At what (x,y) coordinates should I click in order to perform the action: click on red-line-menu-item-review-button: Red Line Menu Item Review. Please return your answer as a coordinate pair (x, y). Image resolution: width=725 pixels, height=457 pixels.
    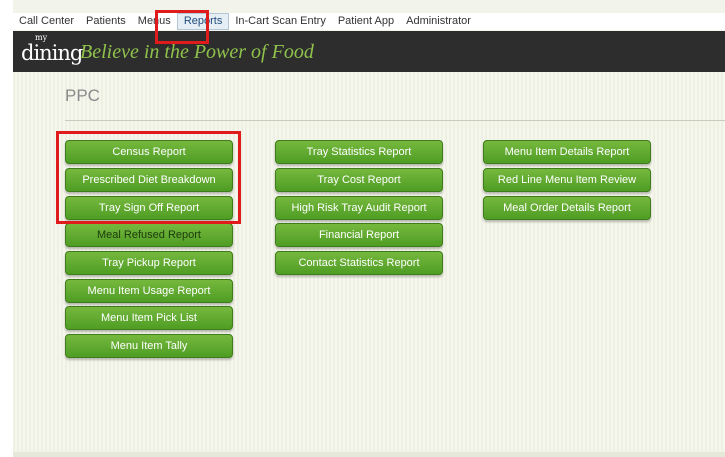
    Looking at the image, I should click on (567, 180).